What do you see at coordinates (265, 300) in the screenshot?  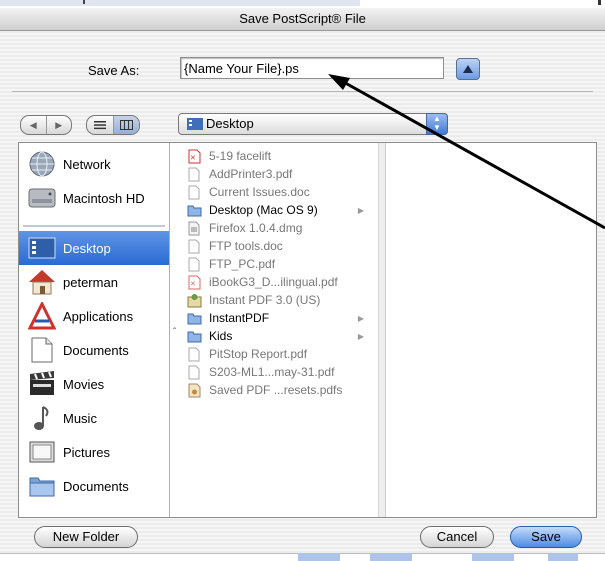 I see `file-name: Instant PDF 3.0 (US)` at bounding box center [265, 300].